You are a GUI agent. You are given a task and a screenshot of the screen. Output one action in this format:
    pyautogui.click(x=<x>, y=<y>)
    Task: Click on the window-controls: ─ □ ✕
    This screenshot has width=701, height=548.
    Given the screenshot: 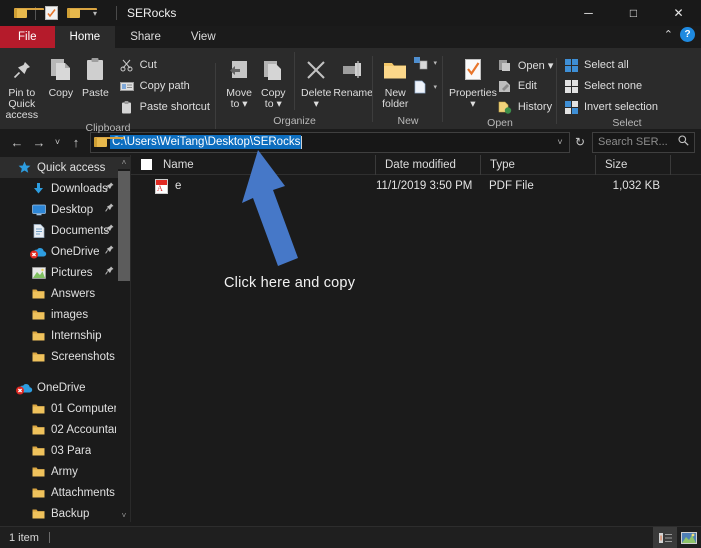 What is the action you would take?
    pyautogui.click(x=633, y=13)
    